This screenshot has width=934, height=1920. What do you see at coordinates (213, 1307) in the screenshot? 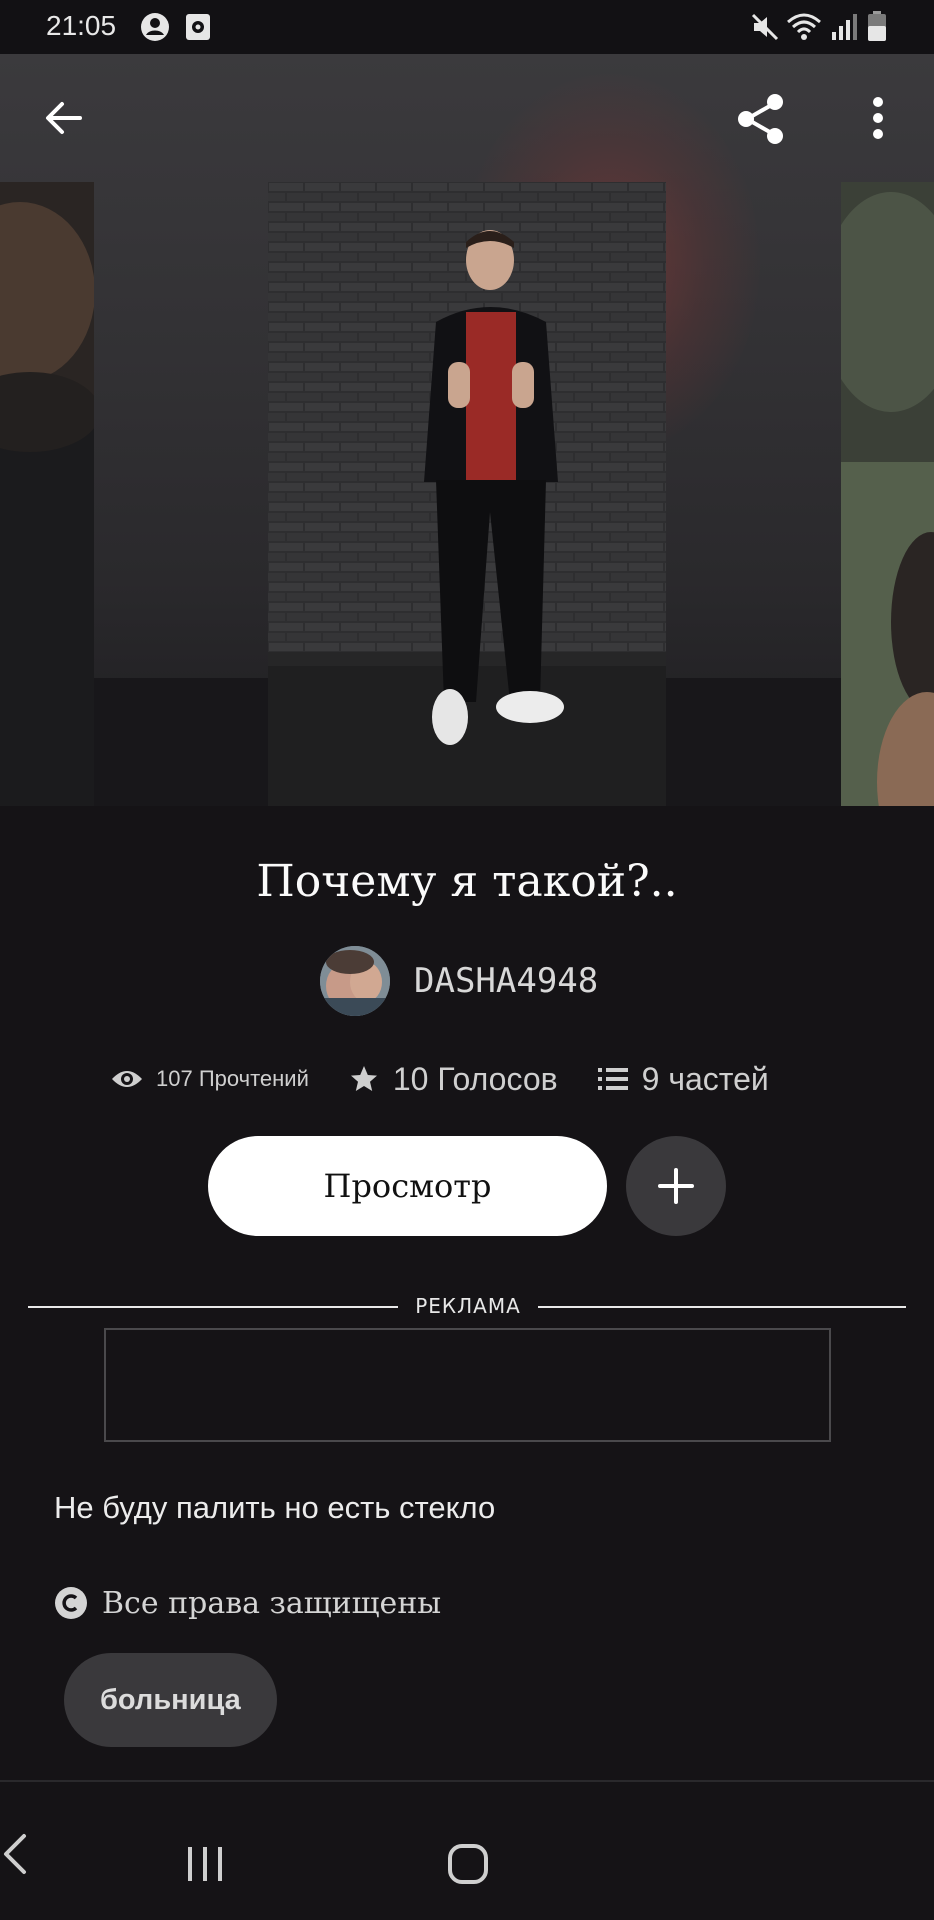
I see `ad-divider-left` at bounding box center [213, 1307].